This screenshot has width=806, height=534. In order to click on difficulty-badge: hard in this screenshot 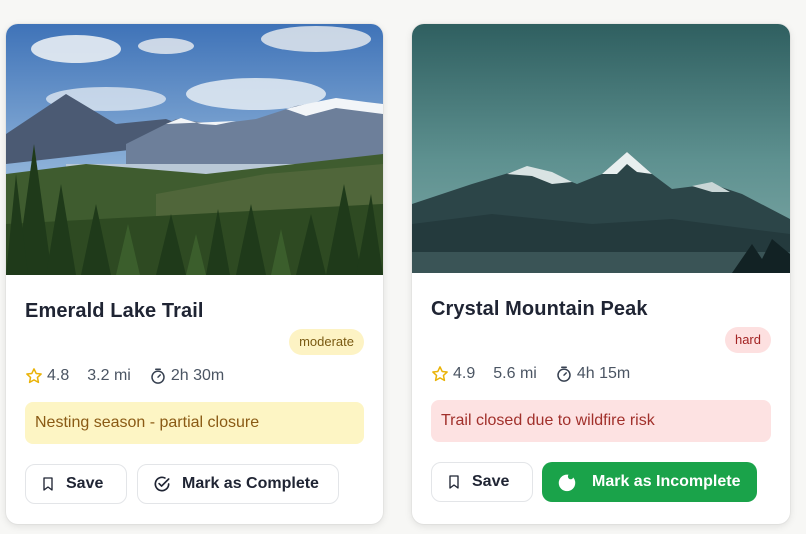, I will do `click(747, 340)`.